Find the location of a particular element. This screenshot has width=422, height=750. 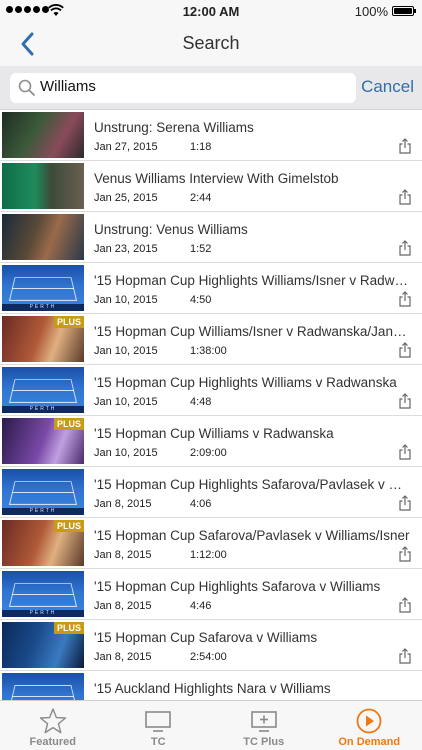

tab-bar: Featured TC TC Plus On Demand is located at coordinates (211, 725).